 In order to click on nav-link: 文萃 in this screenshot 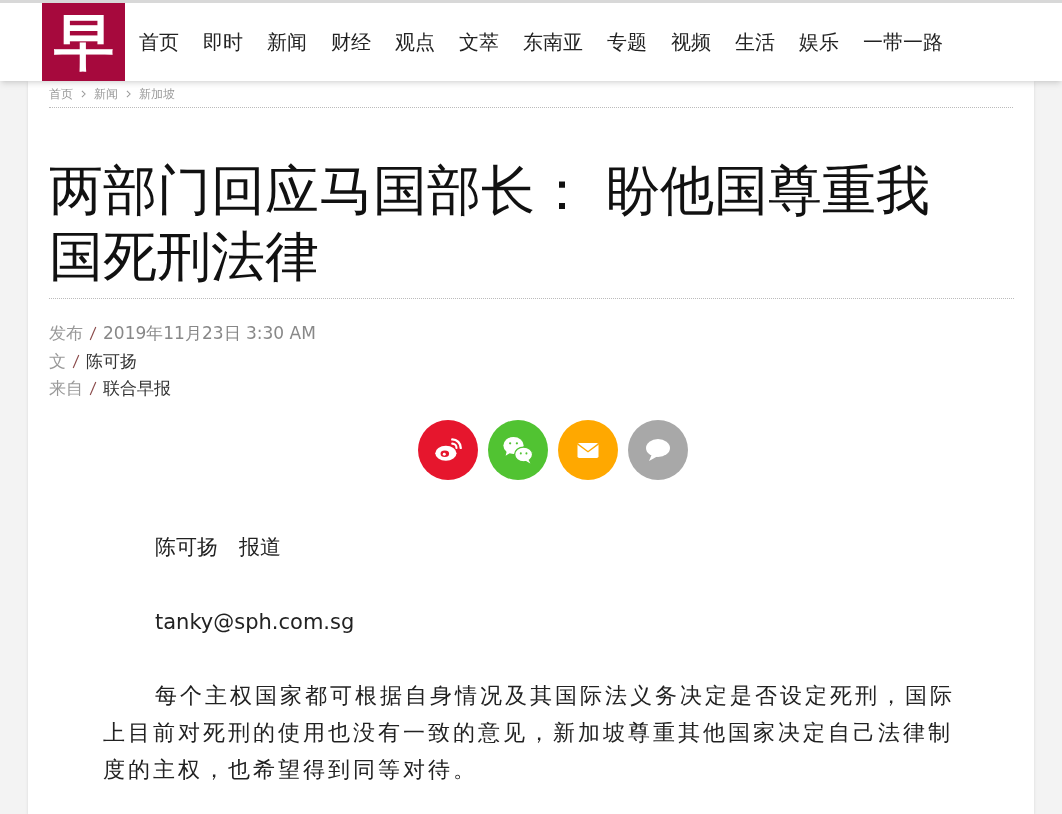, I will do `click(479, 42)`.